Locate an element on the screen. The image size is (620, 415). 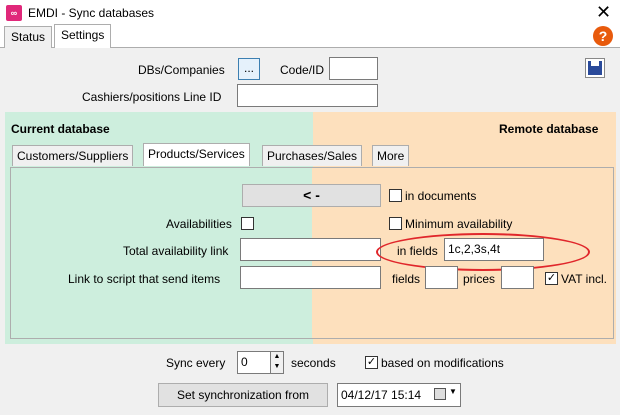
min-availability-checkbox is located at coordinates (395, 223).